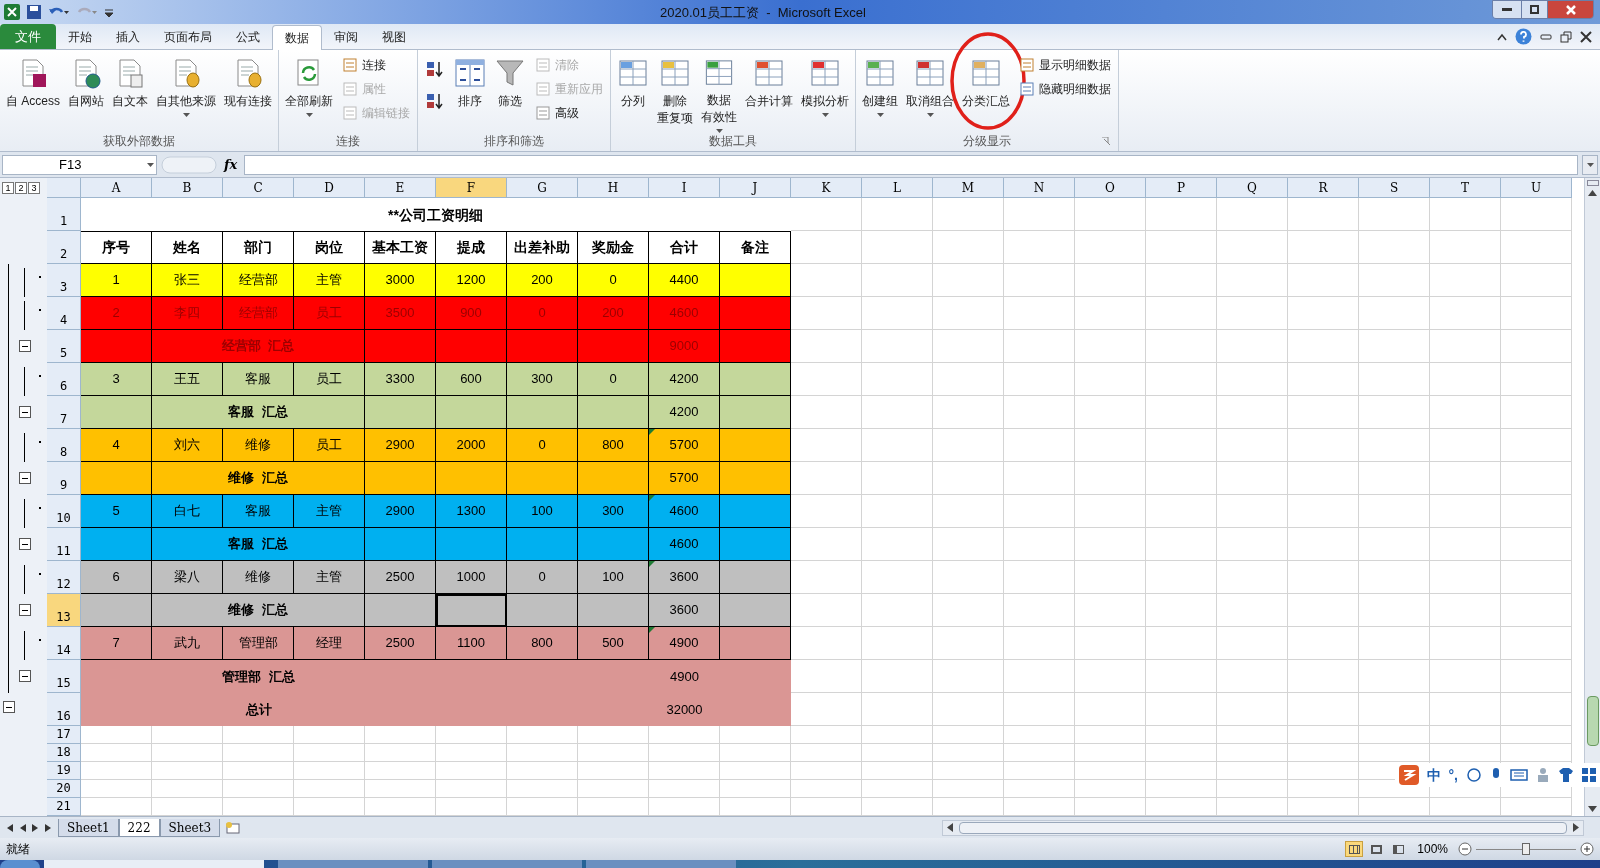  I want to click on vertical-scrollbar, so click(1592, 497).